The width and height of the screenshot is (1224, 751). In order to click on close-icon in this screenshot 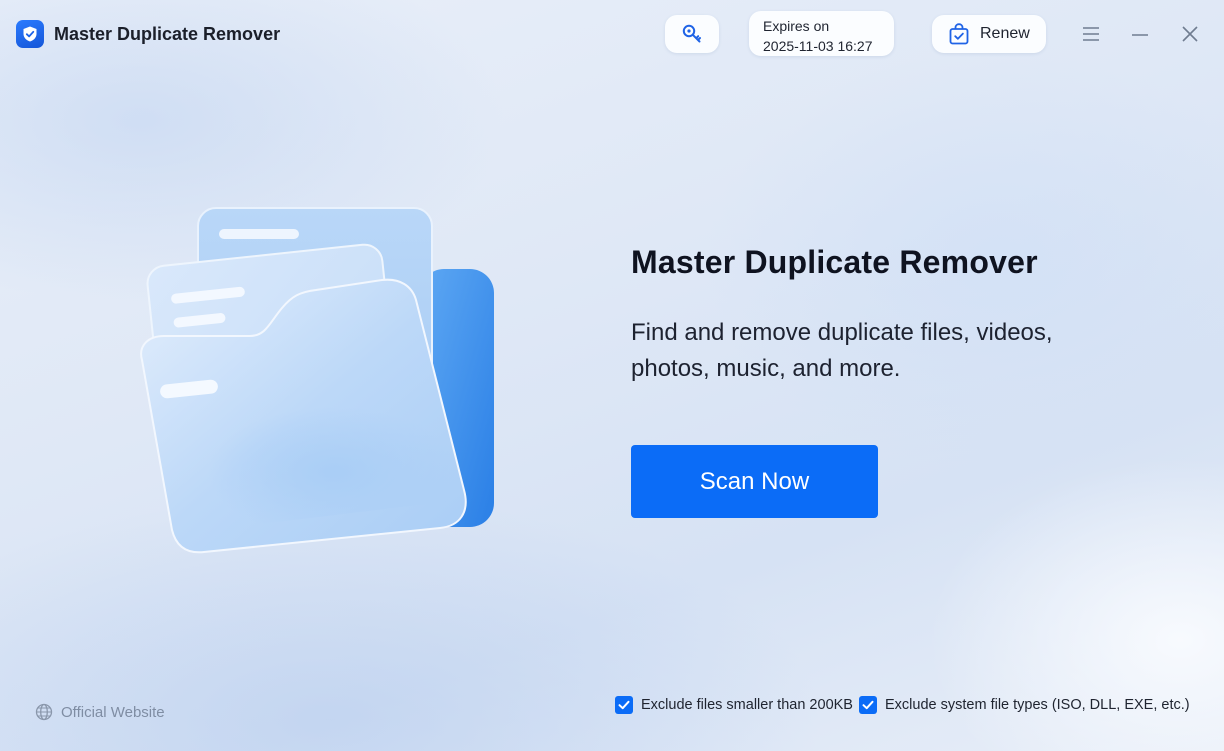, I will do `click(1190, 34)`.